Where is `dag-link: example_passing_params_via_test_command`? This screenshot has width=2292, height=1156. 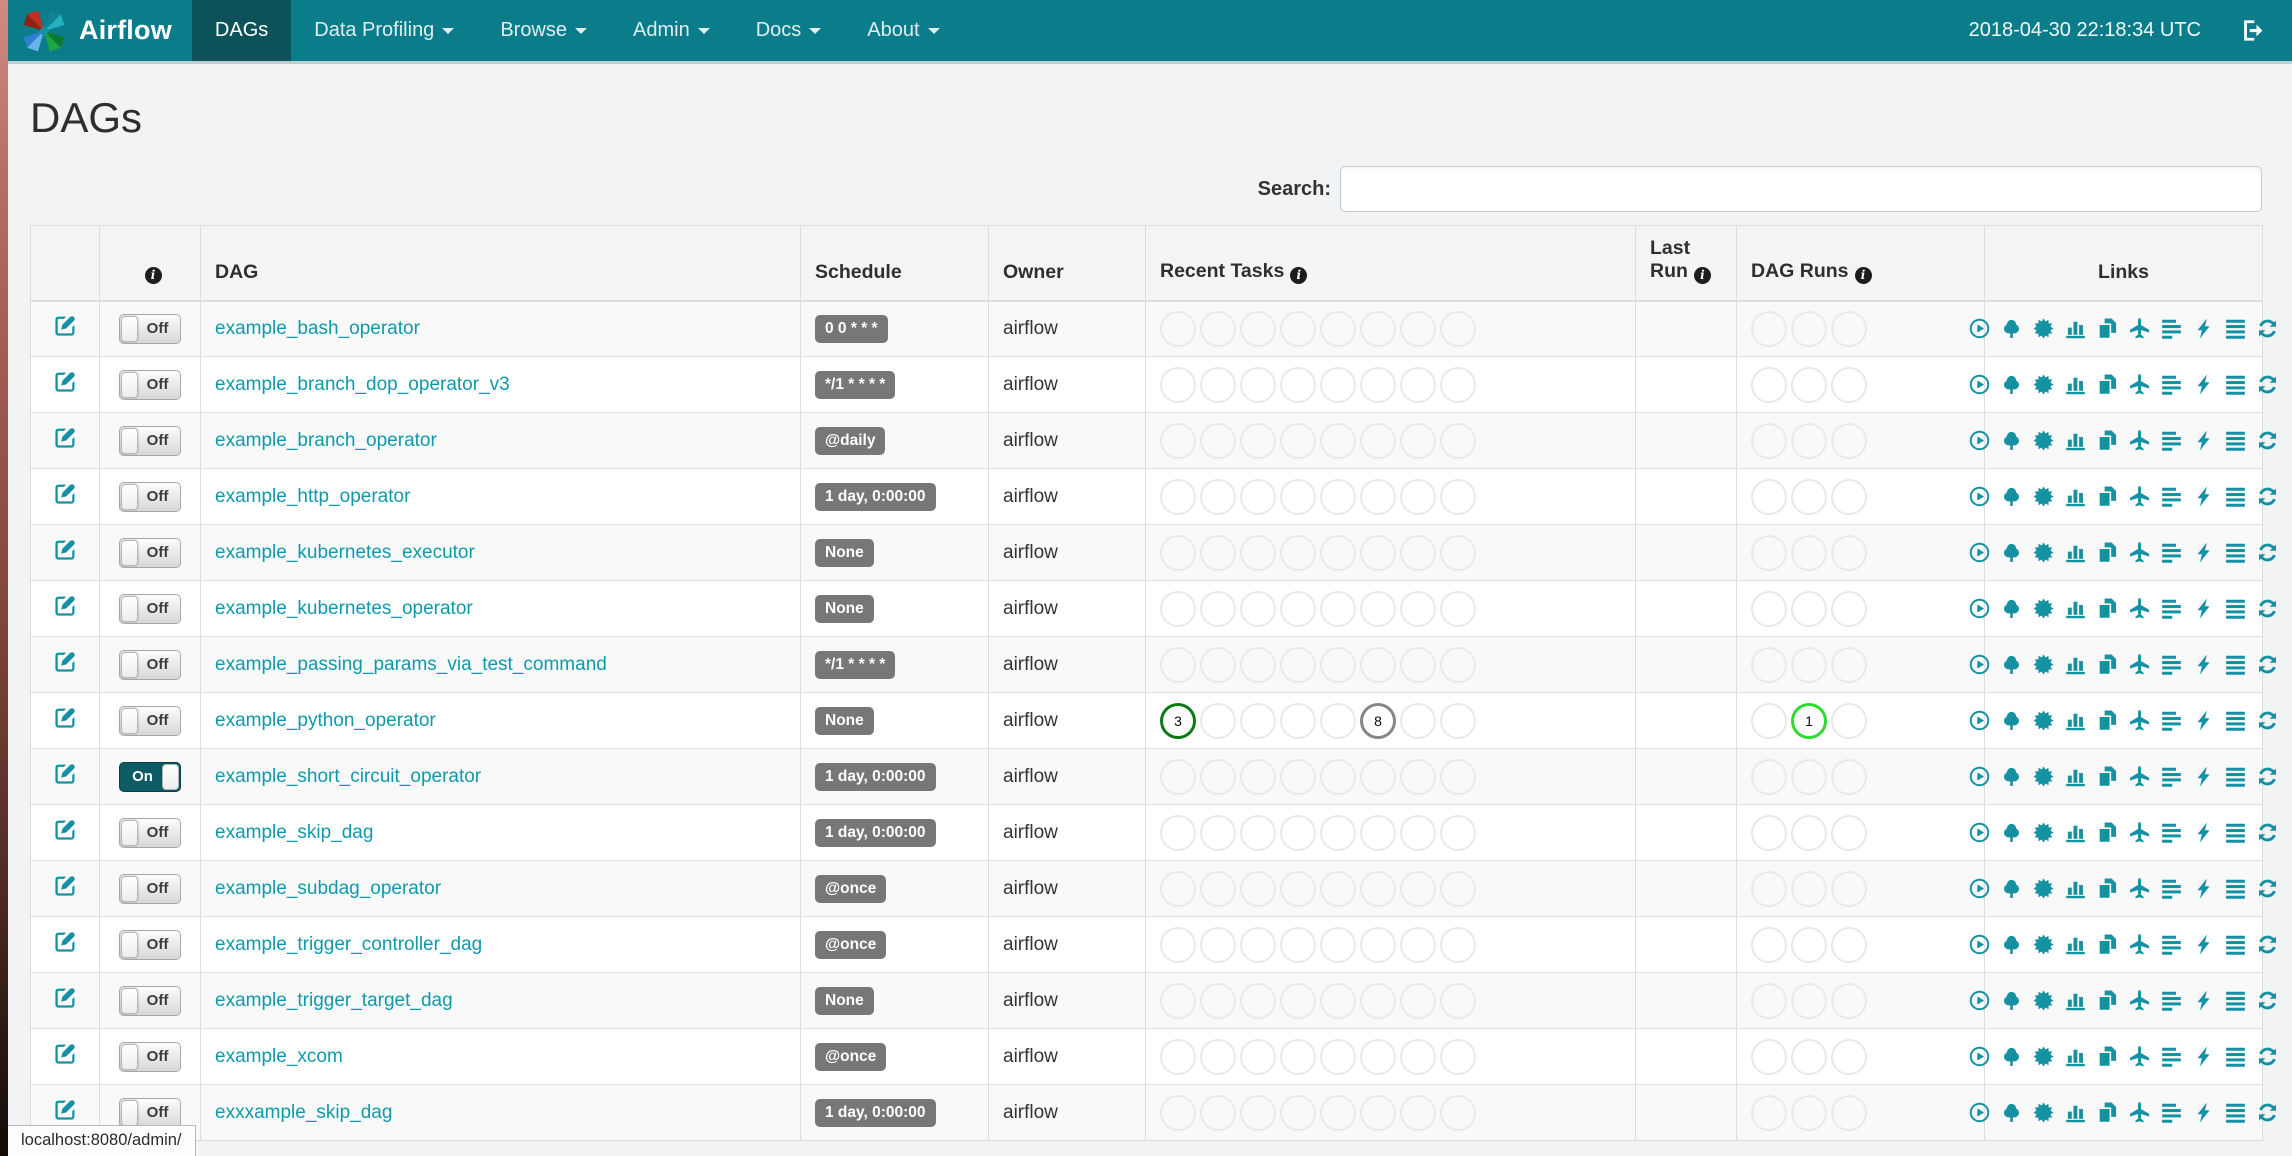 dag-link: example_passing_params_via_test_command is located at coordinates (411, 664).